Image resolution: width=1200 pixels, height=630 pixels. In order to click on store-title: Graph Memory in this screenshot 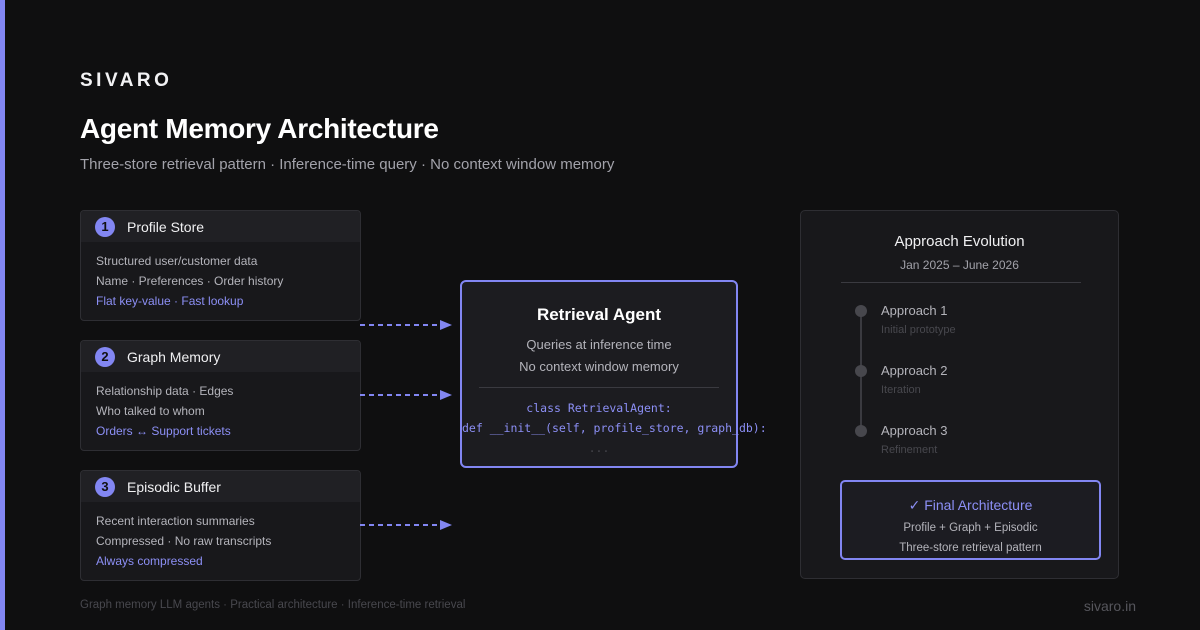, I will do `click(174, 356)`.